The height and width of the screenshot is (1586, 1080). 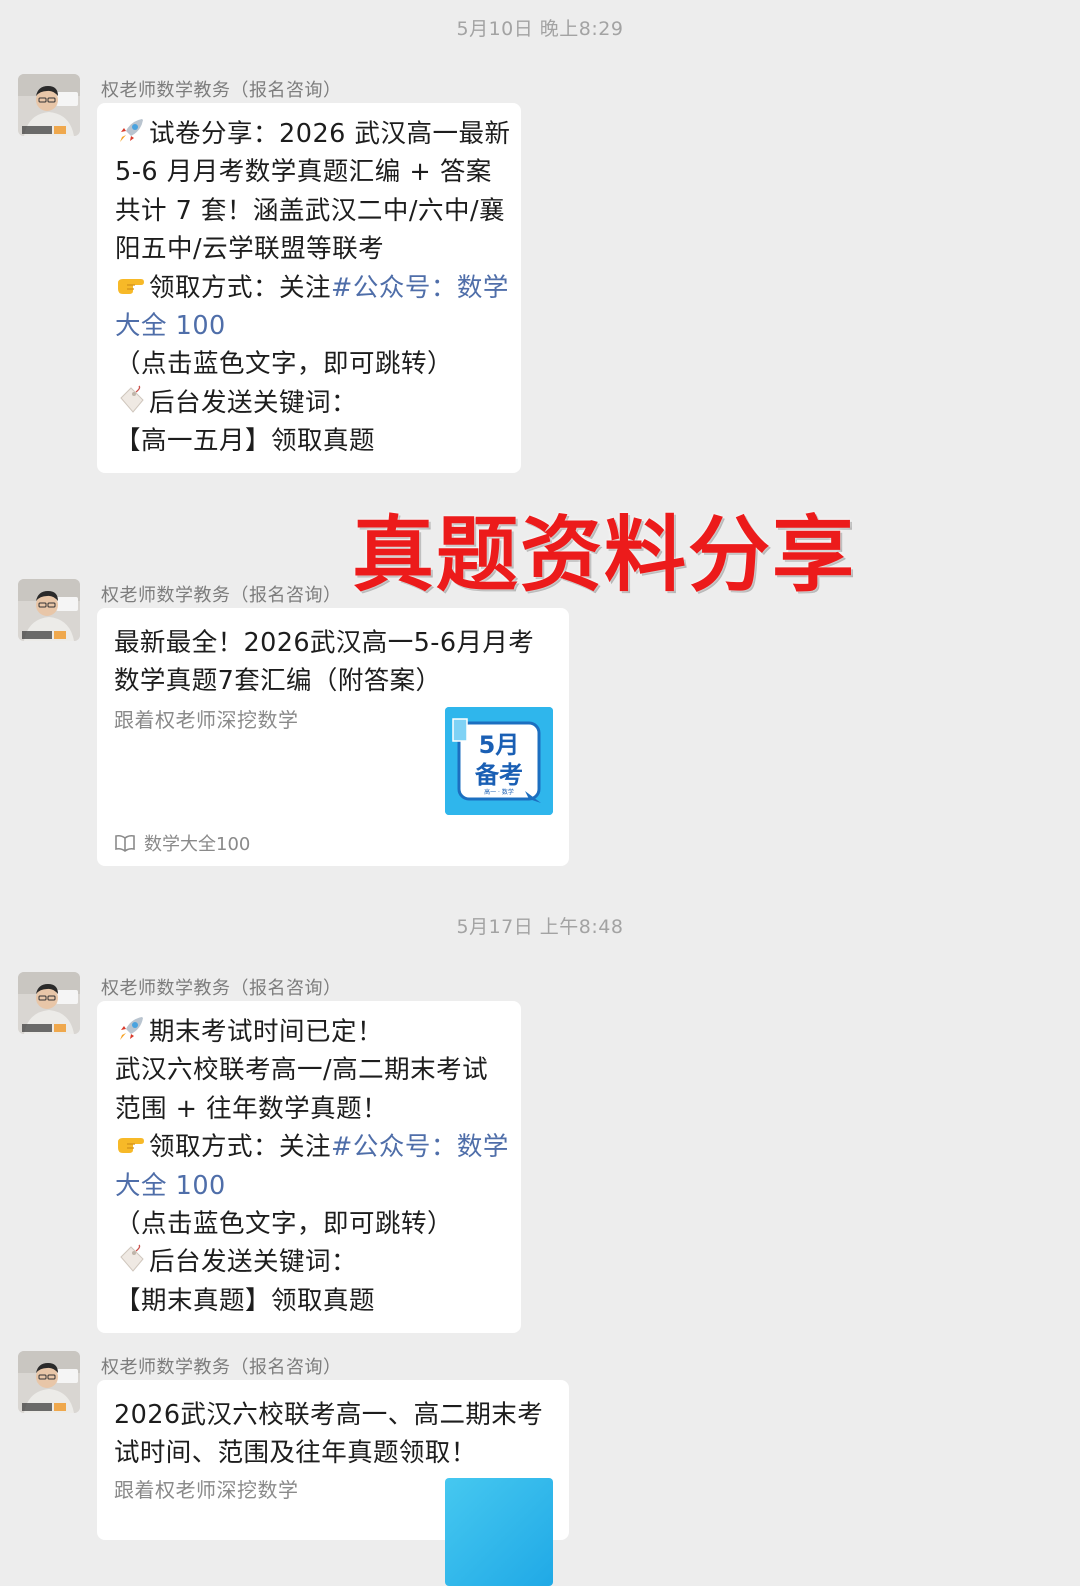 I want to click on article-thumbnail, so click(x=499, y=1532).